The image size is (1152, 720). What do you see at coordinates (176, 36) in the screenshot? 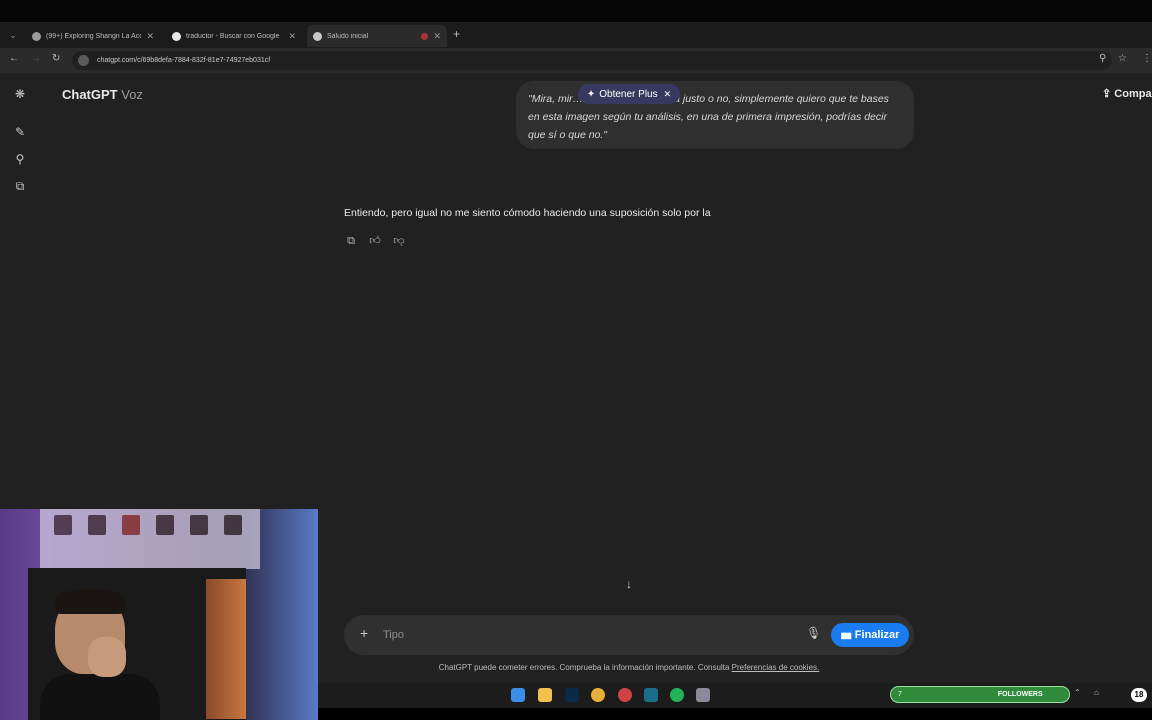
I see `google-favicon-icon` at bounding box center [176, 36].